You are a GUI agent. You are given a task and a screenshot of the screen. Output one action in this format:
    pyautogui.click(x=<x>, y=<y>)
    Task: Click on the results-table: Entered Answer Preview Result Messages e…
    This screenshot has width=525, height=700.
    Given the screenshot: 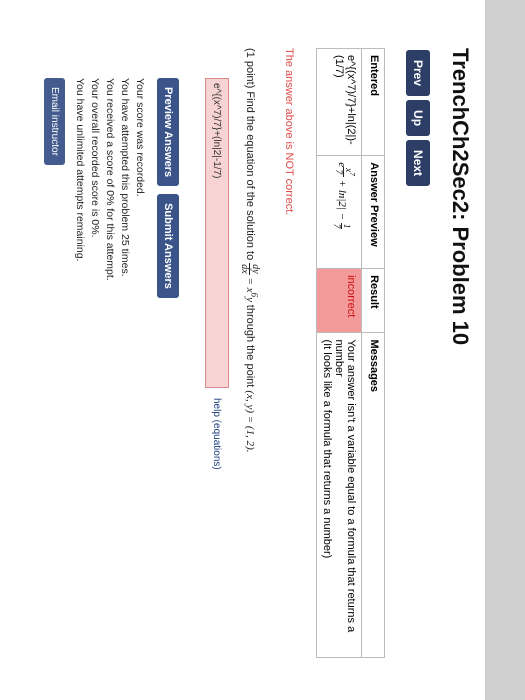 What is the action you would take?
    pyautogui.click(x=350, y=353)
    